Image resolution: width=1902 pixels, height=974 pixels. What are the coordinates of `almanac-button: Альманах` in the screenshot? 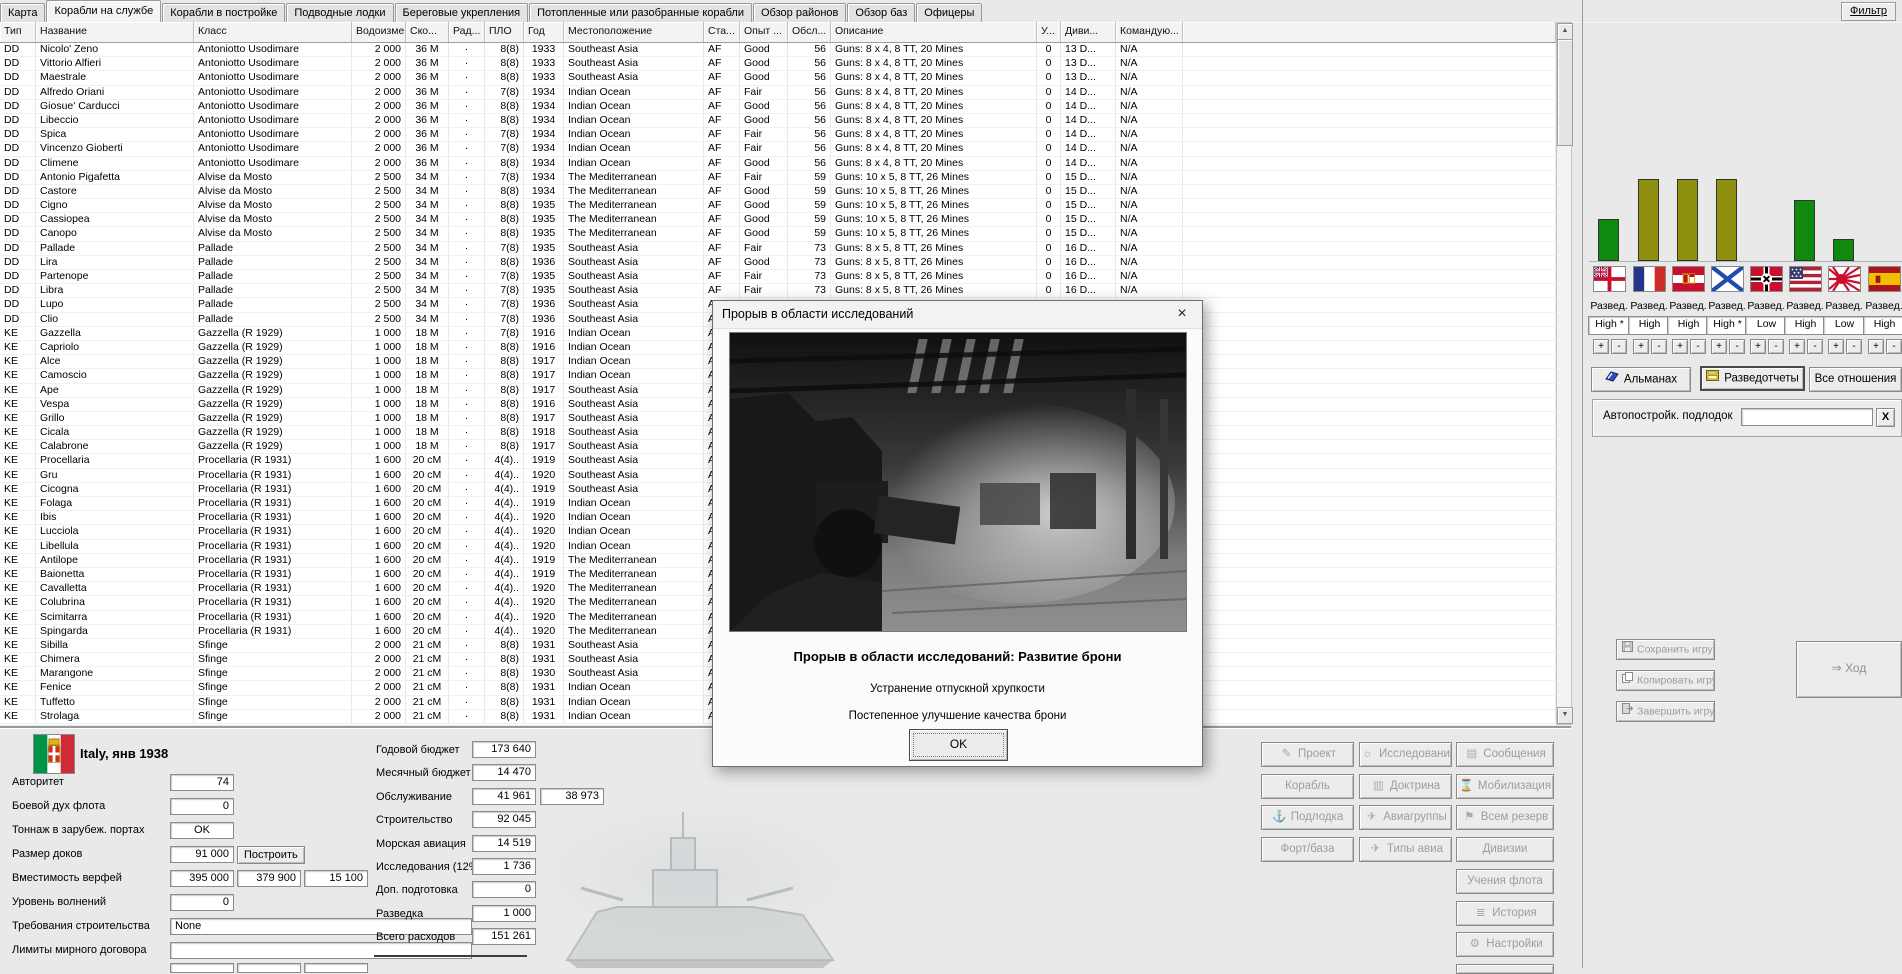 It's located at (1641, 379).